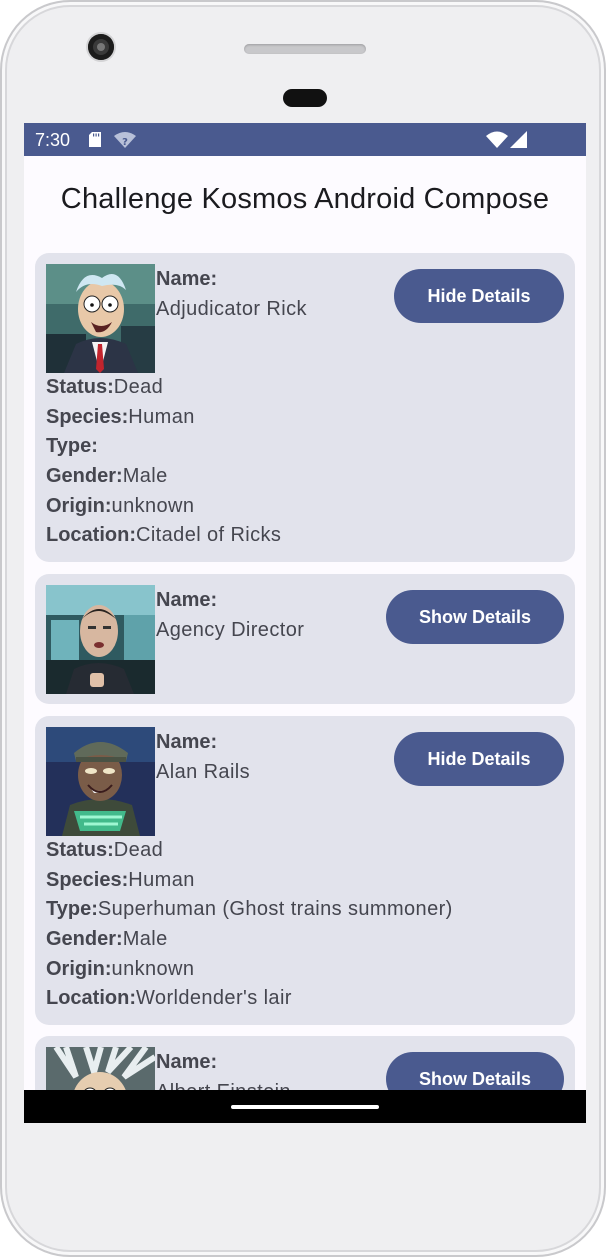  I want to click on cellular-signal-icon, so click(518, 139).